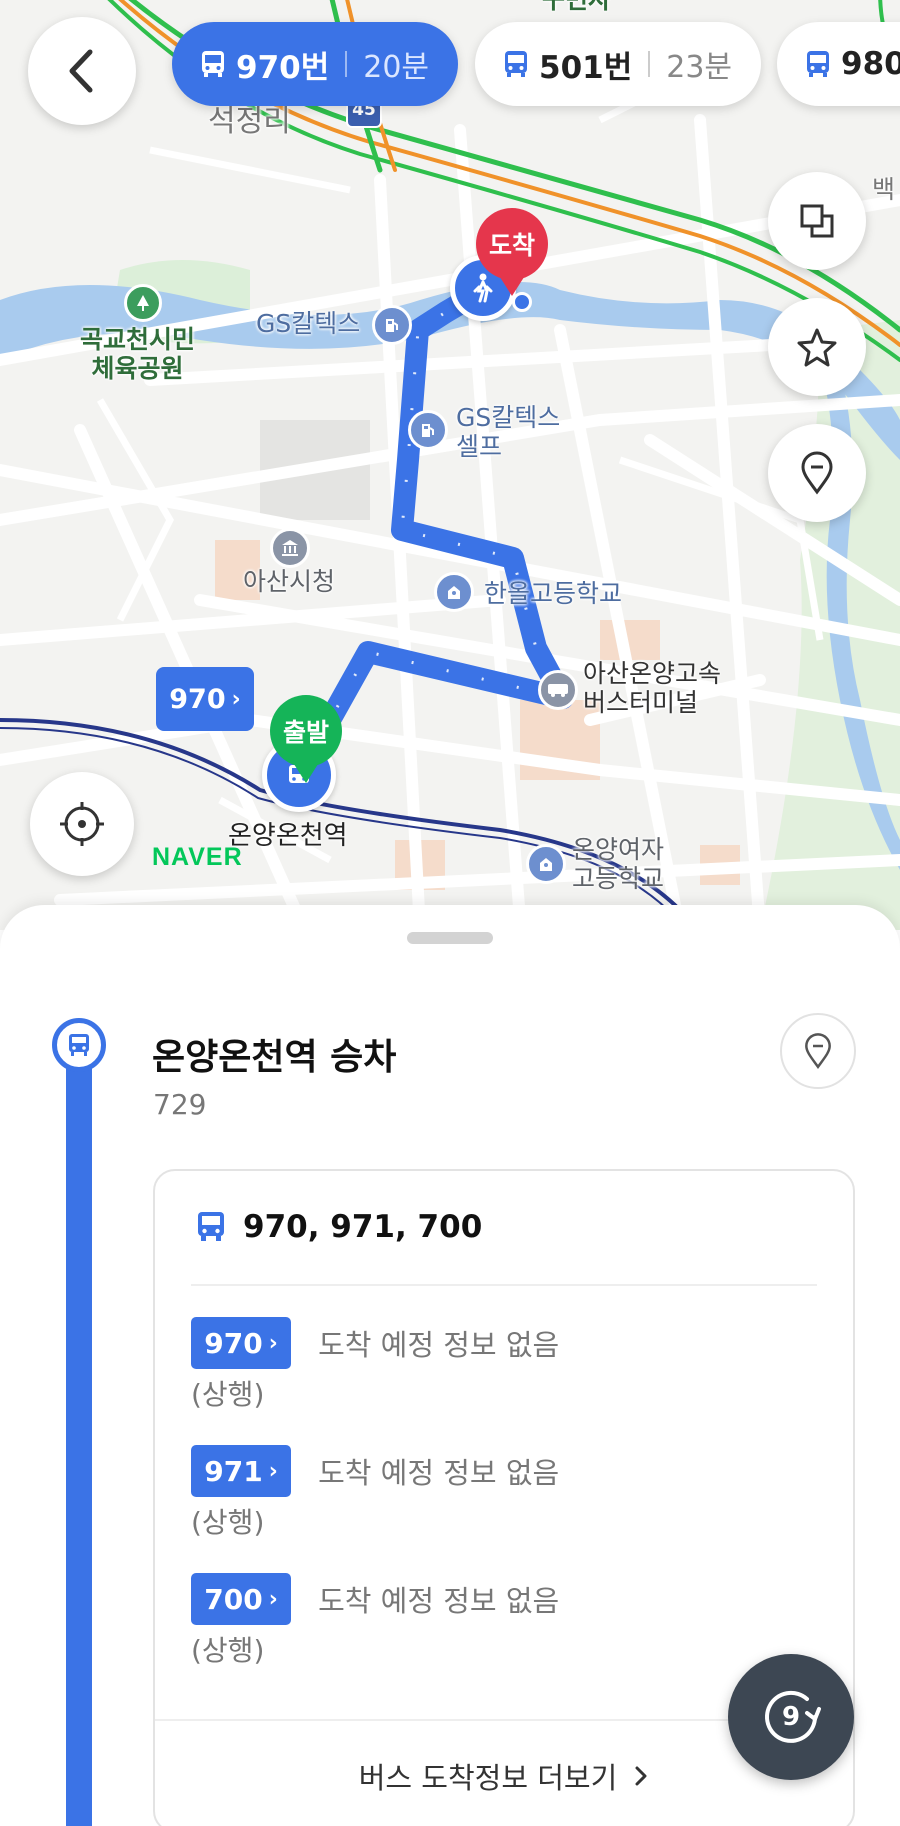  I want to click on naver-logo: NAVER, so click(197, 857).